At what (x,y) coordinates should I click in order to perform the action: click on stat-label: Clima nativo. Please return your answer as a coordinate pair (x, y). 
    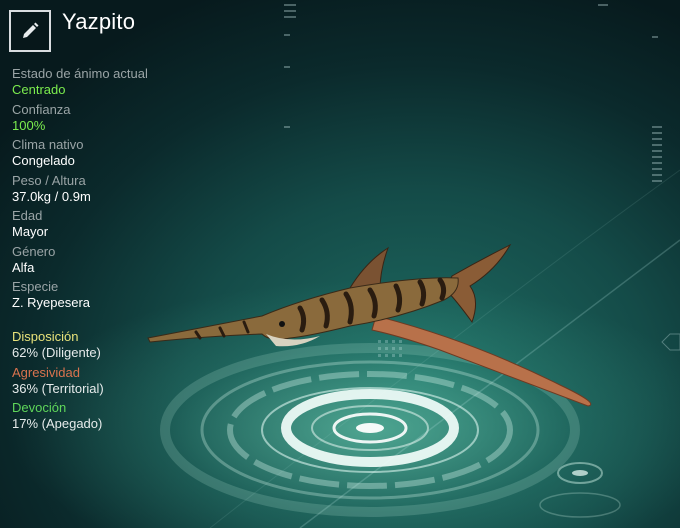
    Looking at the image, I should click on (48, 144).